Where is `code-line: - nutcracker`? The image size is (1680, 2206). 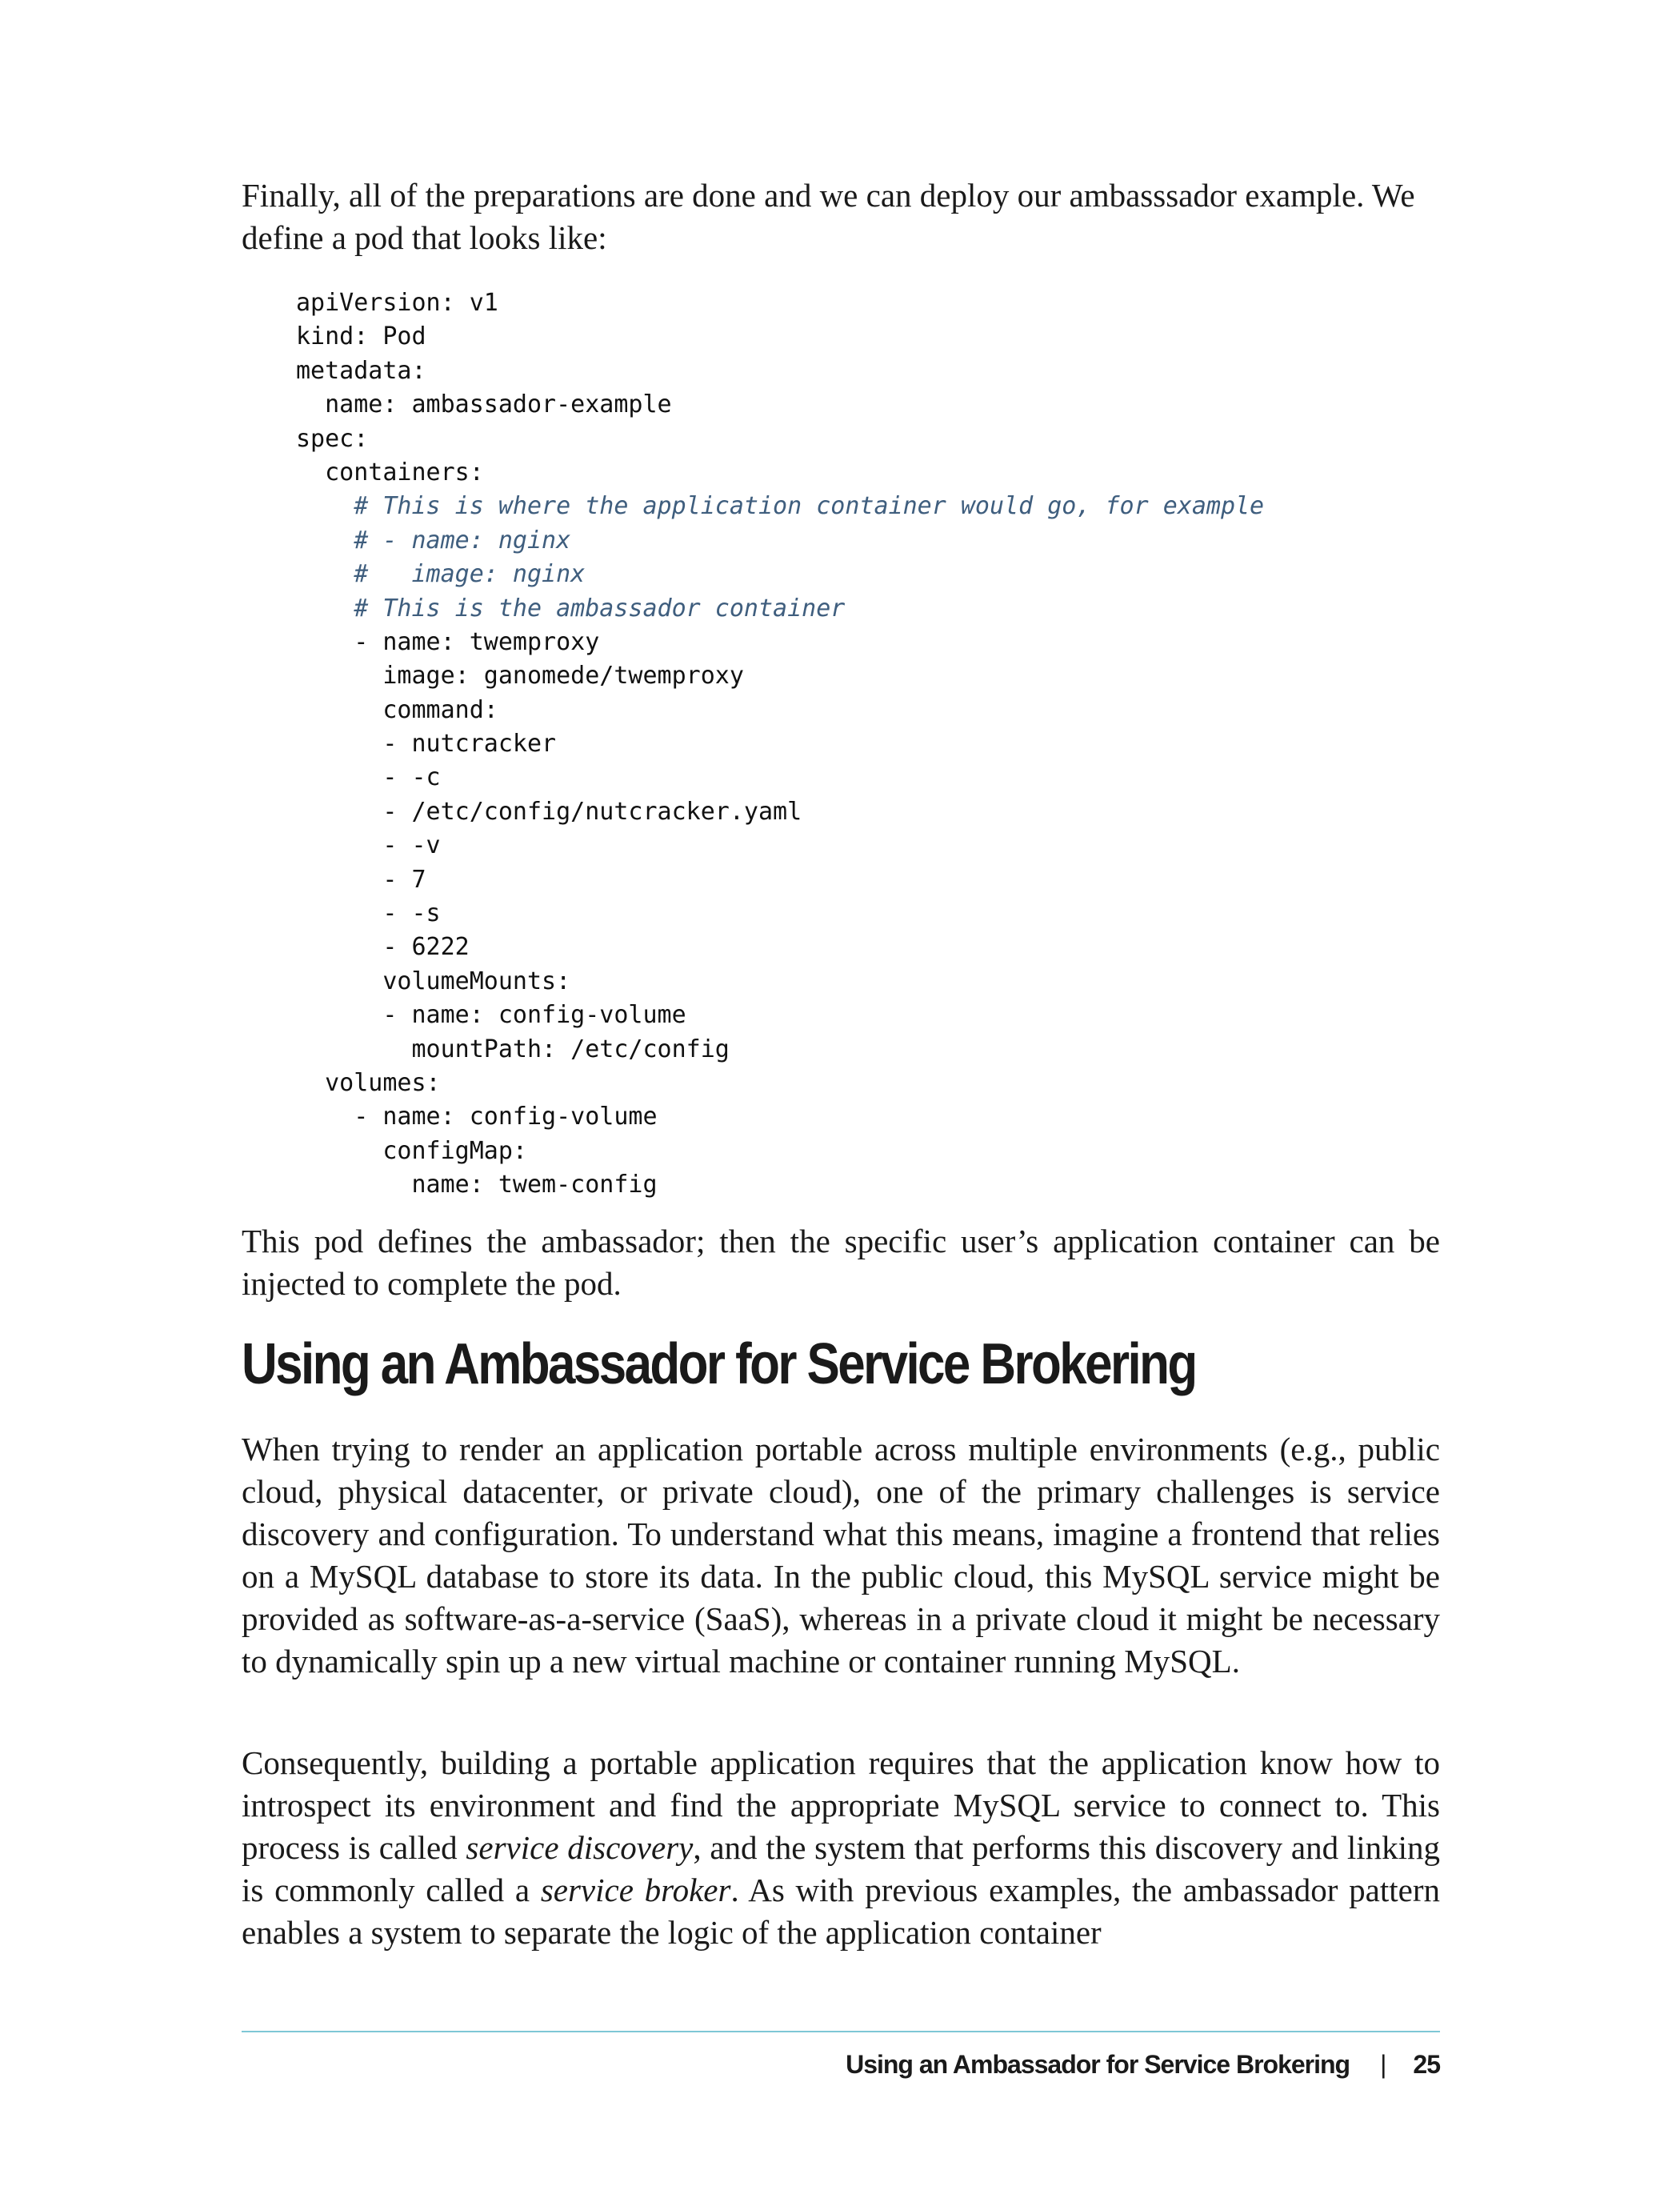 code-line: - nutcracker is located at coordinates (426, 745).